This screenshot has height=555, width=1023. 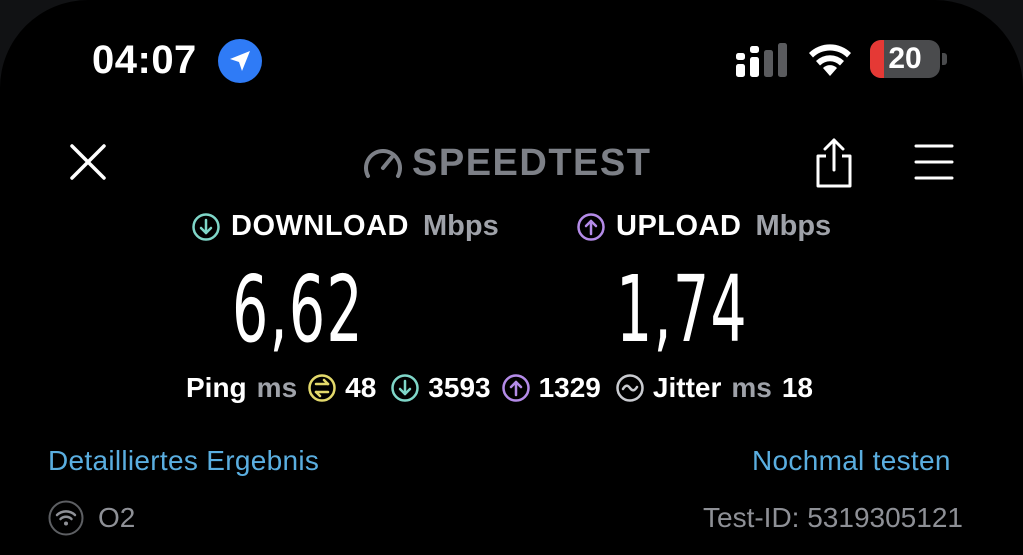 What do you see at coordinates (206, 226) in the screenshot?
I see `download-arrow-icon` at bounding box center [206, 226].